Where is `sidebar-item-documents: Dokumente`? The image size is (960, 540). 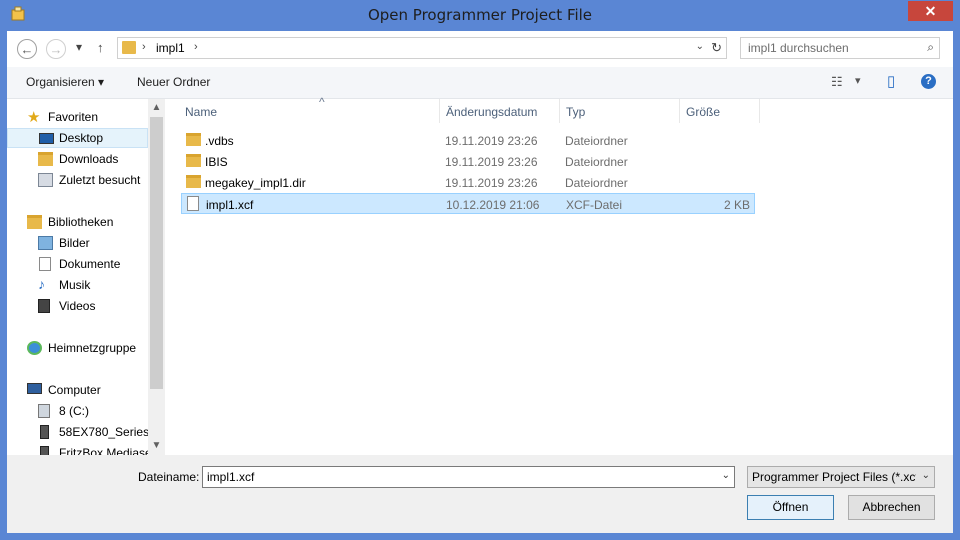 sidebar-item-documents: Dokumente is located at coordinates (77, 264).